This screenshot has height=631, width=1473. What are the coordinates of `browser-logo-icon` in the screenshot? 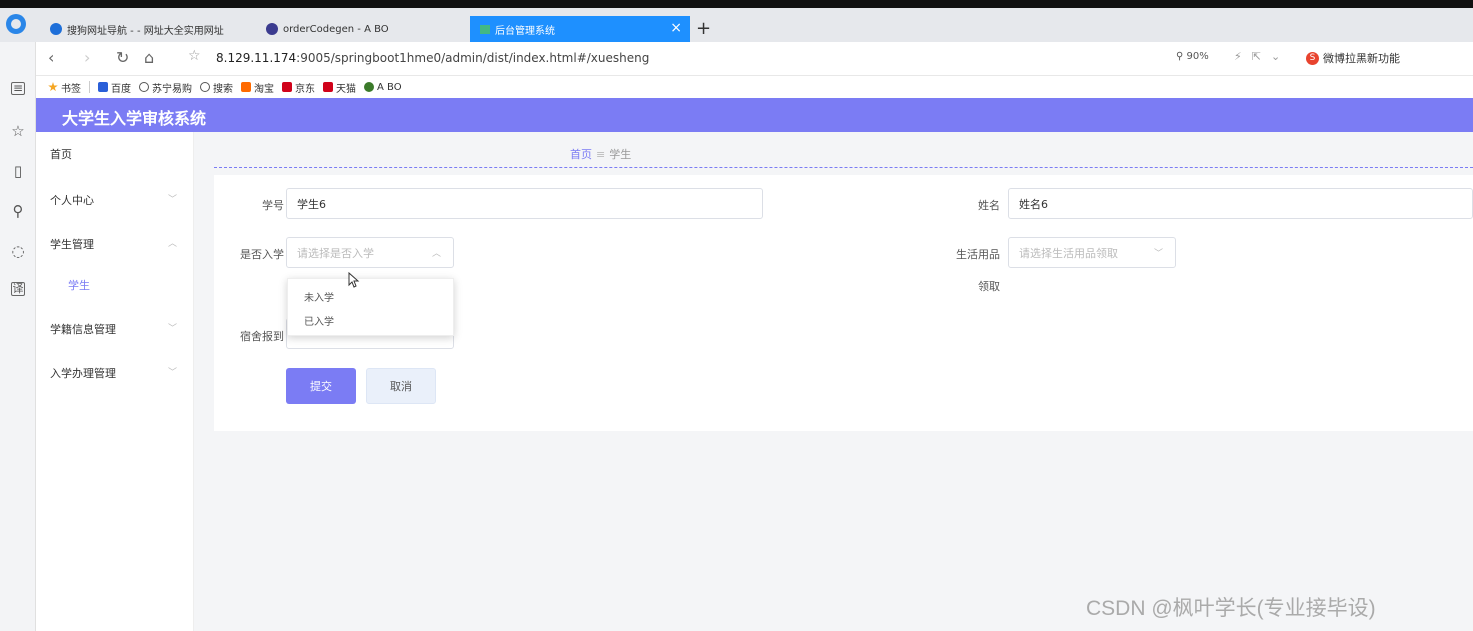 It's located at (16, 24).